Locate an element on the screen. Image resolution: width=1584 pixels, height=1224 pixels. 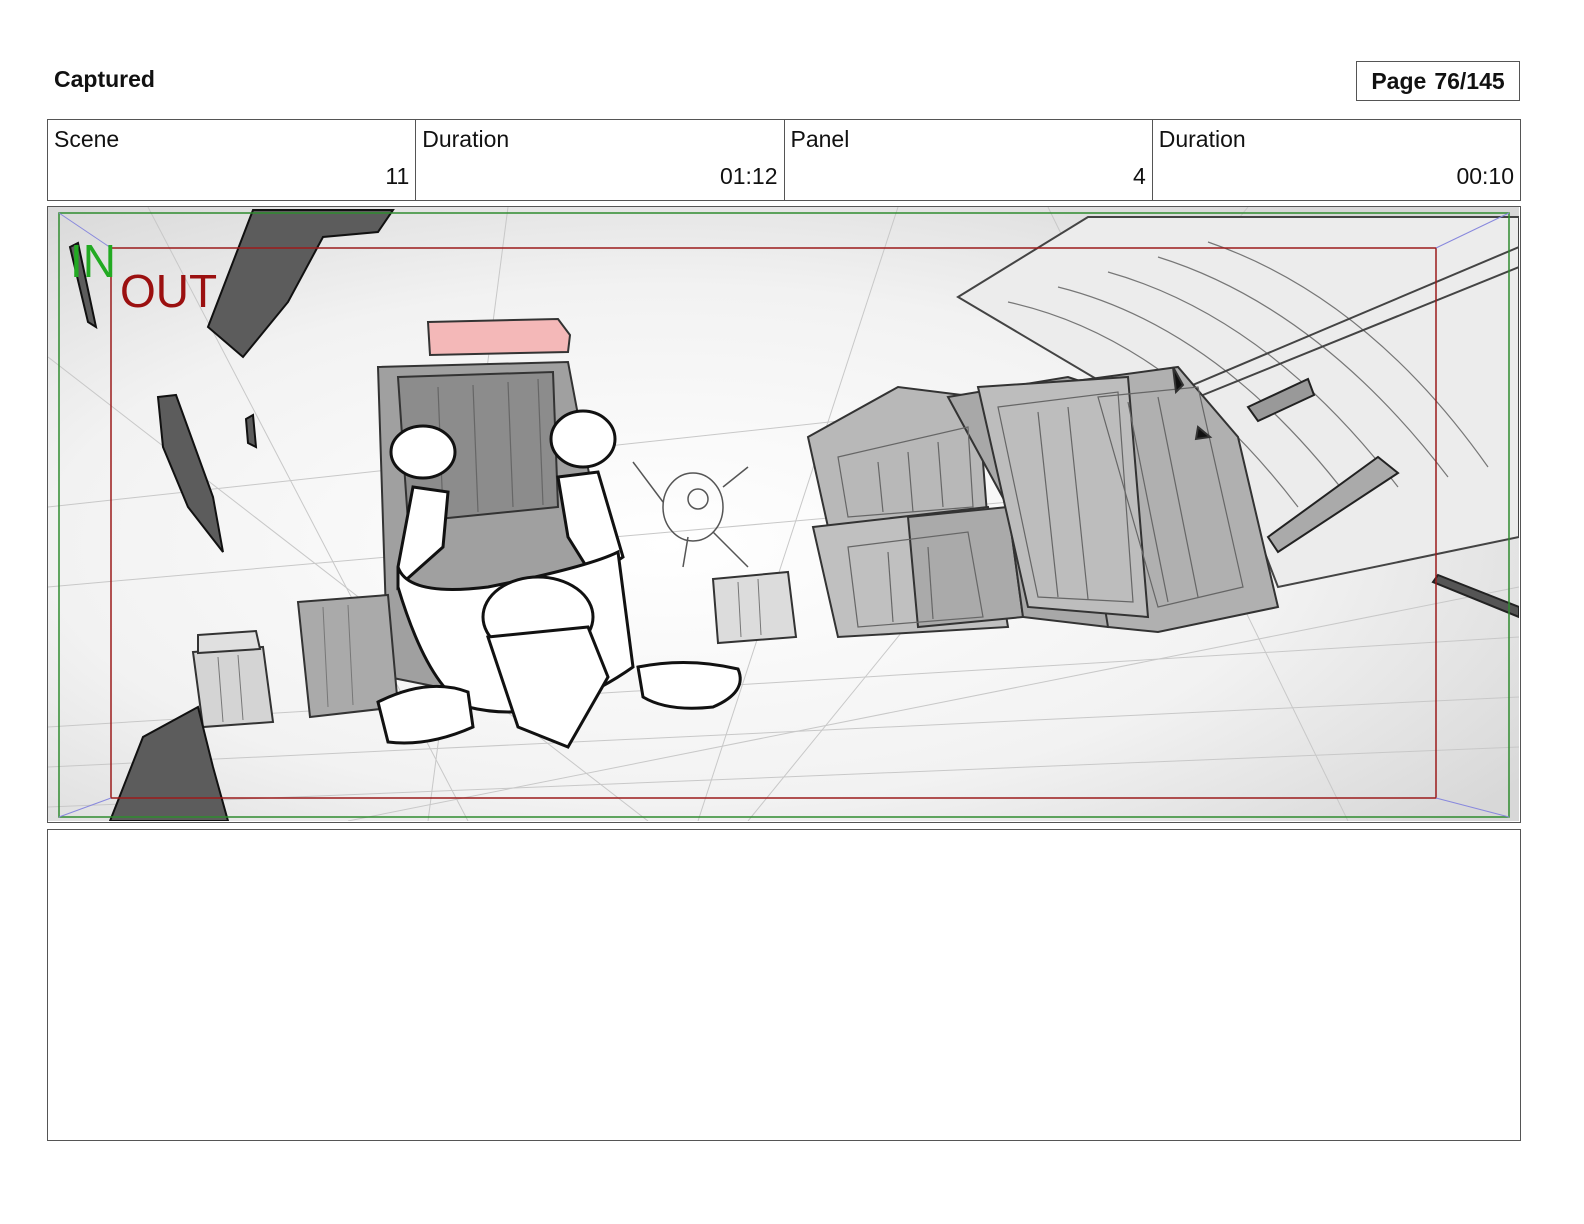
scene-duration-label: Duration is located at coordinates (466, 139).